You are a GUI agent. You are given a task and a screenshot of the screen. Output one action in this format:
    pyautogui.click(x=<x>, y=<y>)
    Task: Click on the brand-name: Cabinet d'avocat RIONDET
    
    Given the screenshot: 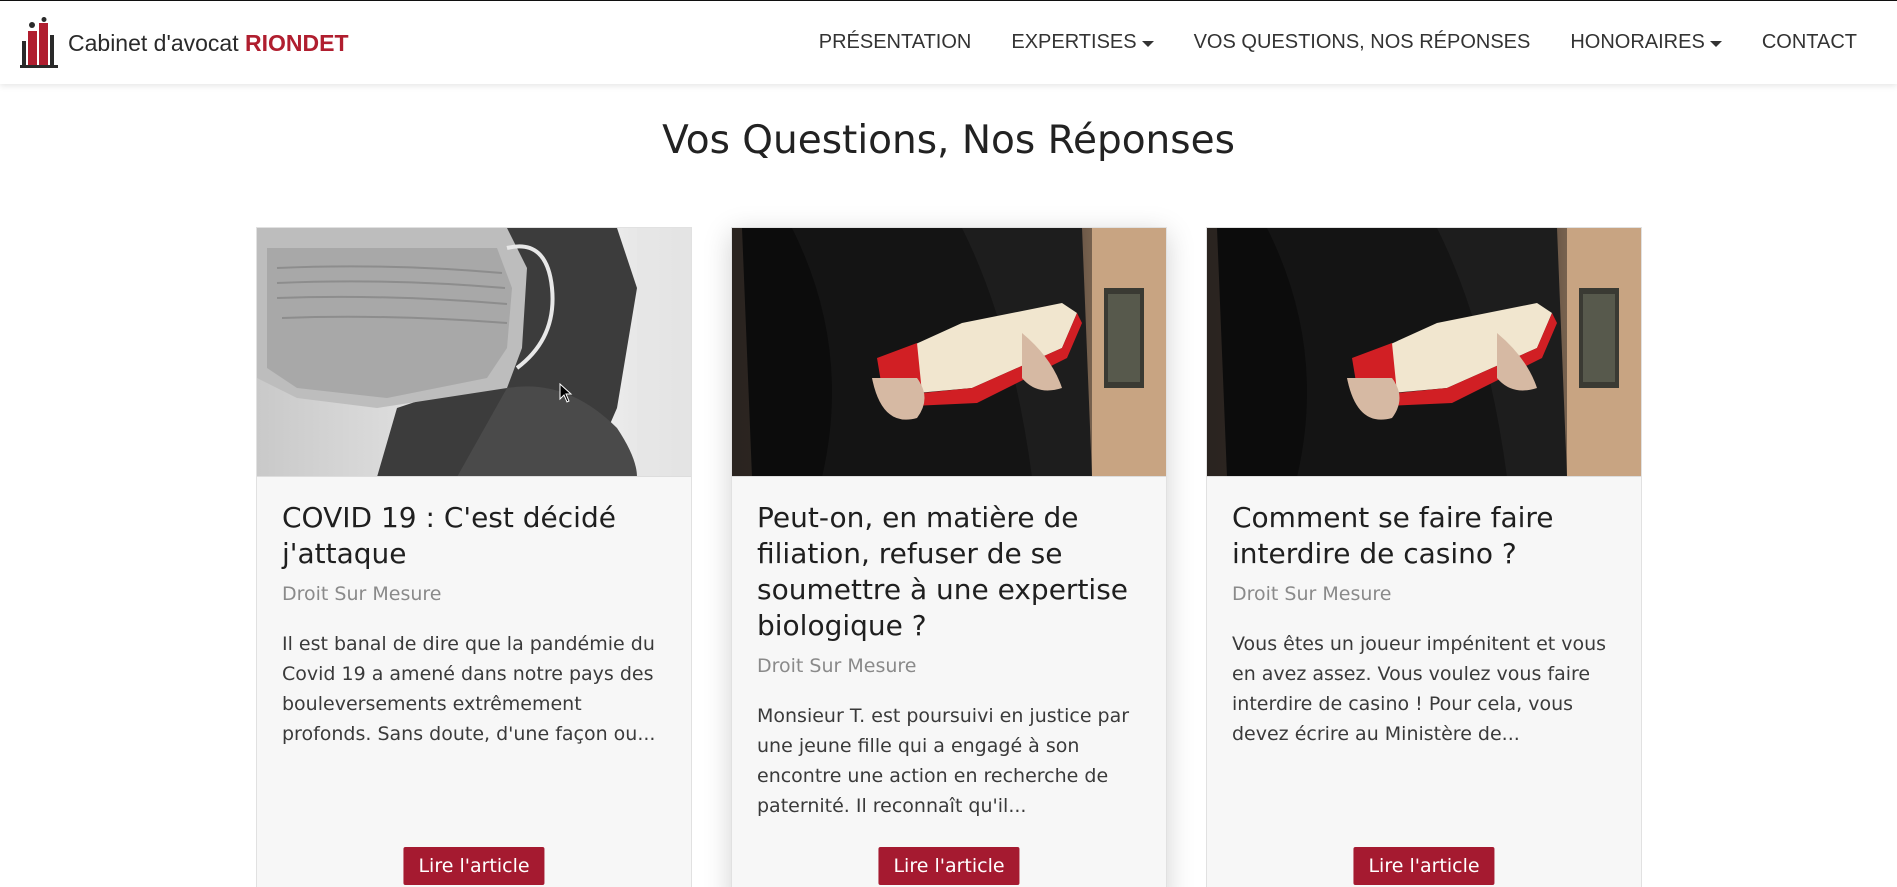 What is the action you would take?
    pyautogui.click(x=208, y=42)
    